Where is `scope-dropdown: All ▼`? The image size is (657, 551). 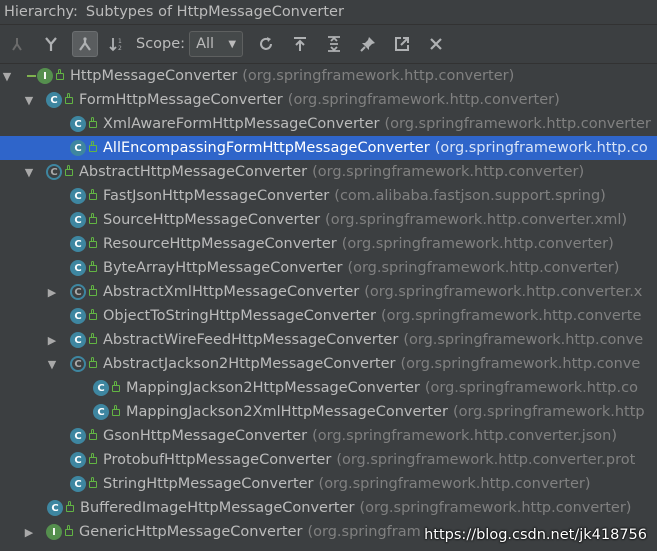
scope-dropdown: All ▼ is located at coordinates (216, 44).